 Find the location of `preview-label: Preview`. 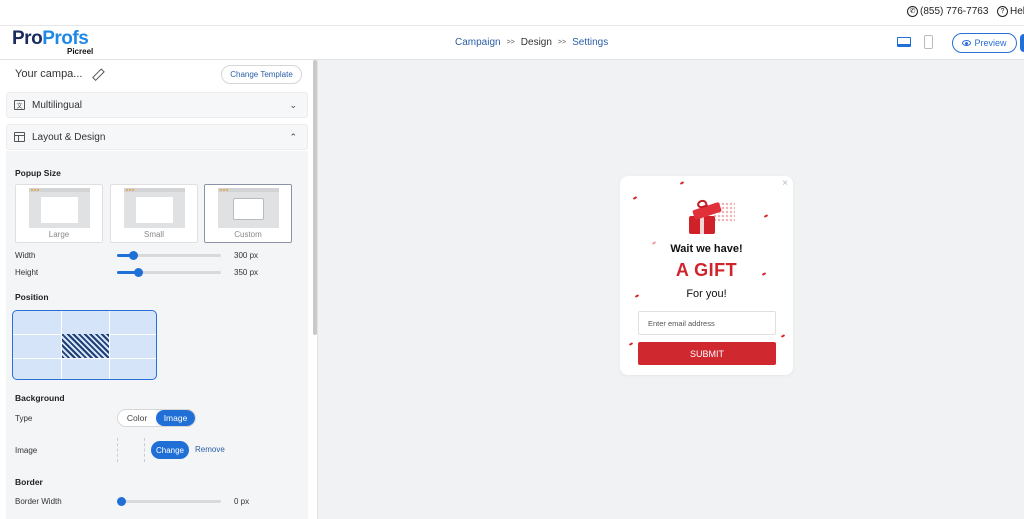

preview-label: Preview is located at coordinates (990, 43).